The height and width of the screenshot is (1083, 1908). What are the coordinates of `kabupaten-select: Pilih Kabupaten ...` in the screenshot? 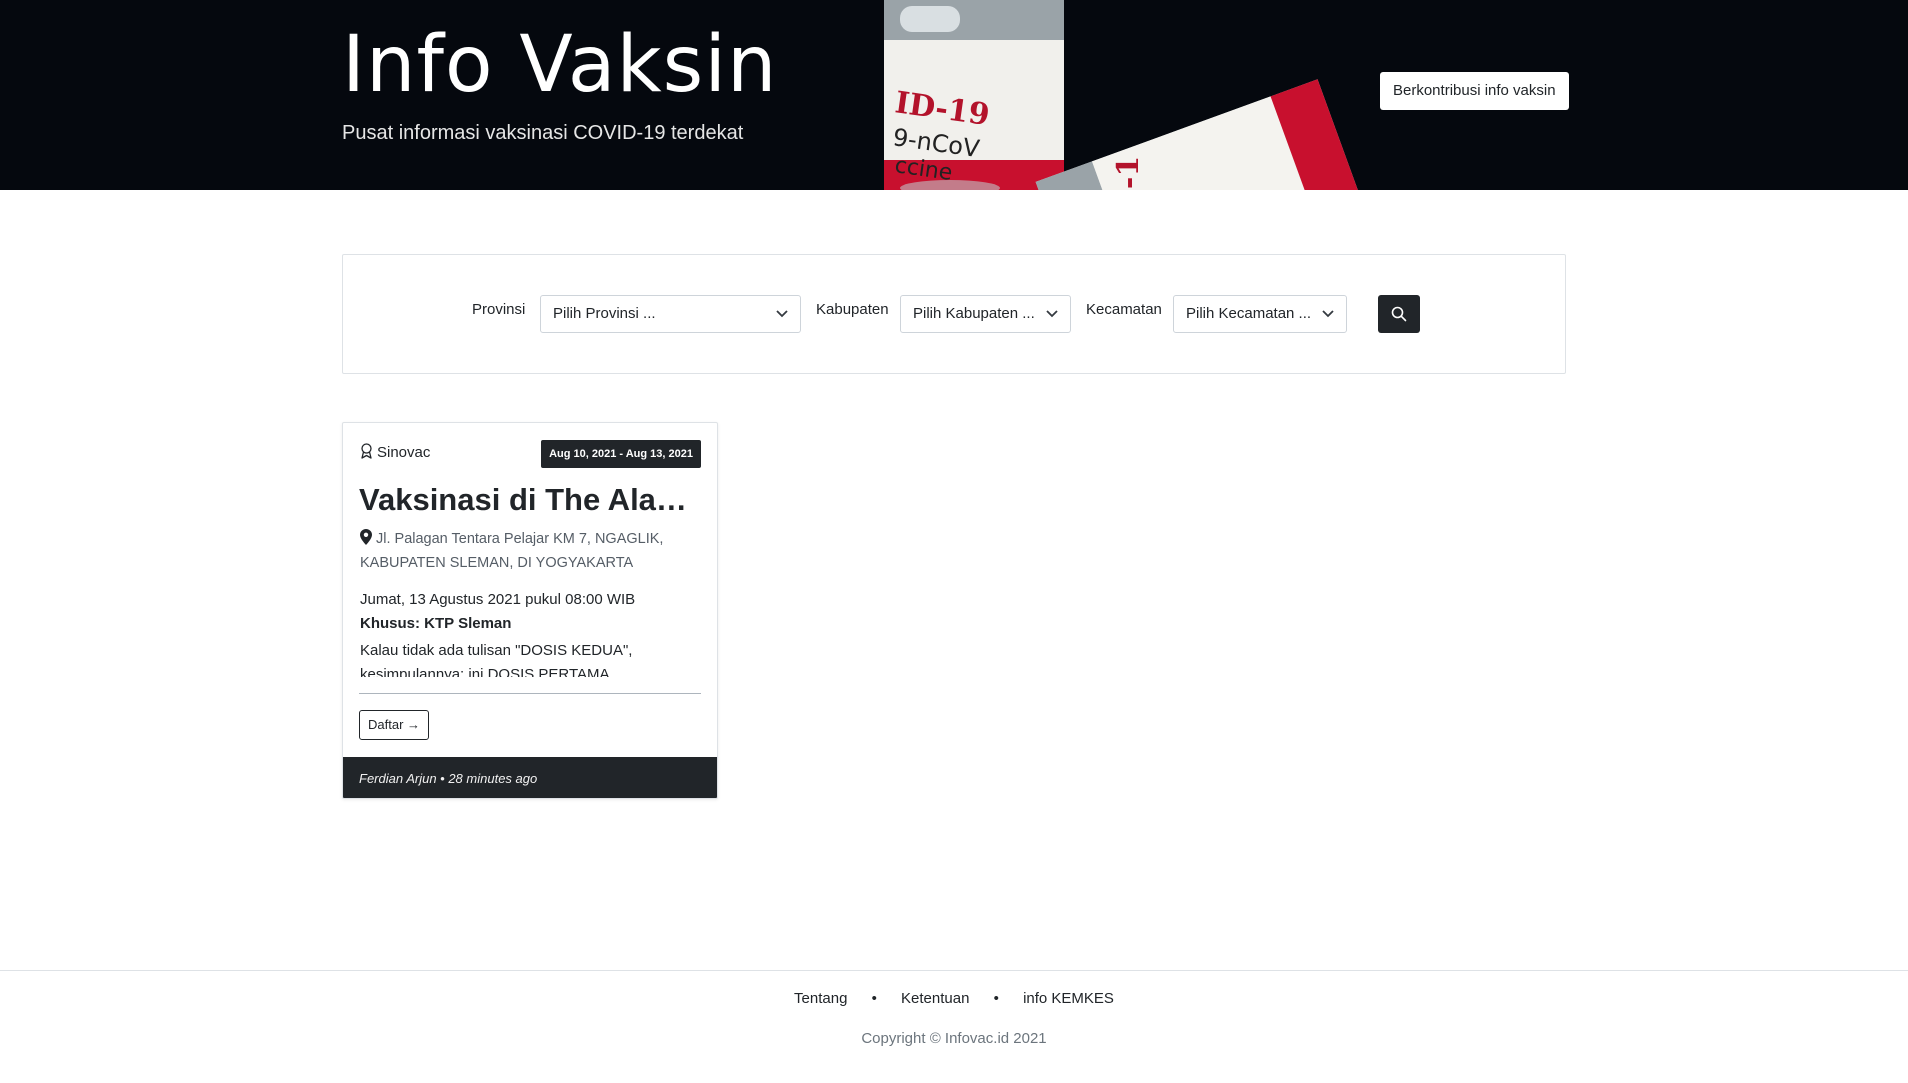 It's located at (985, 314).